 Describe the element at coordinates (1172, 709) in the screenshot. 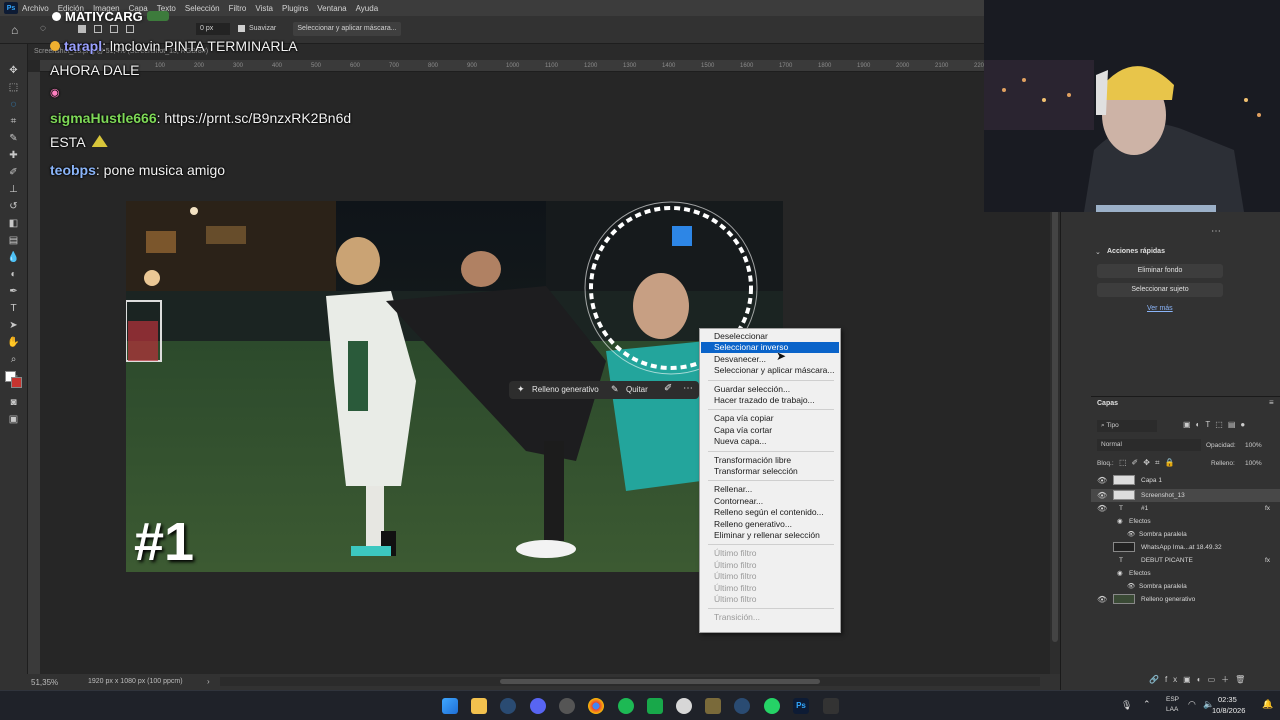

I see `language-bottom: LAA` at that location.